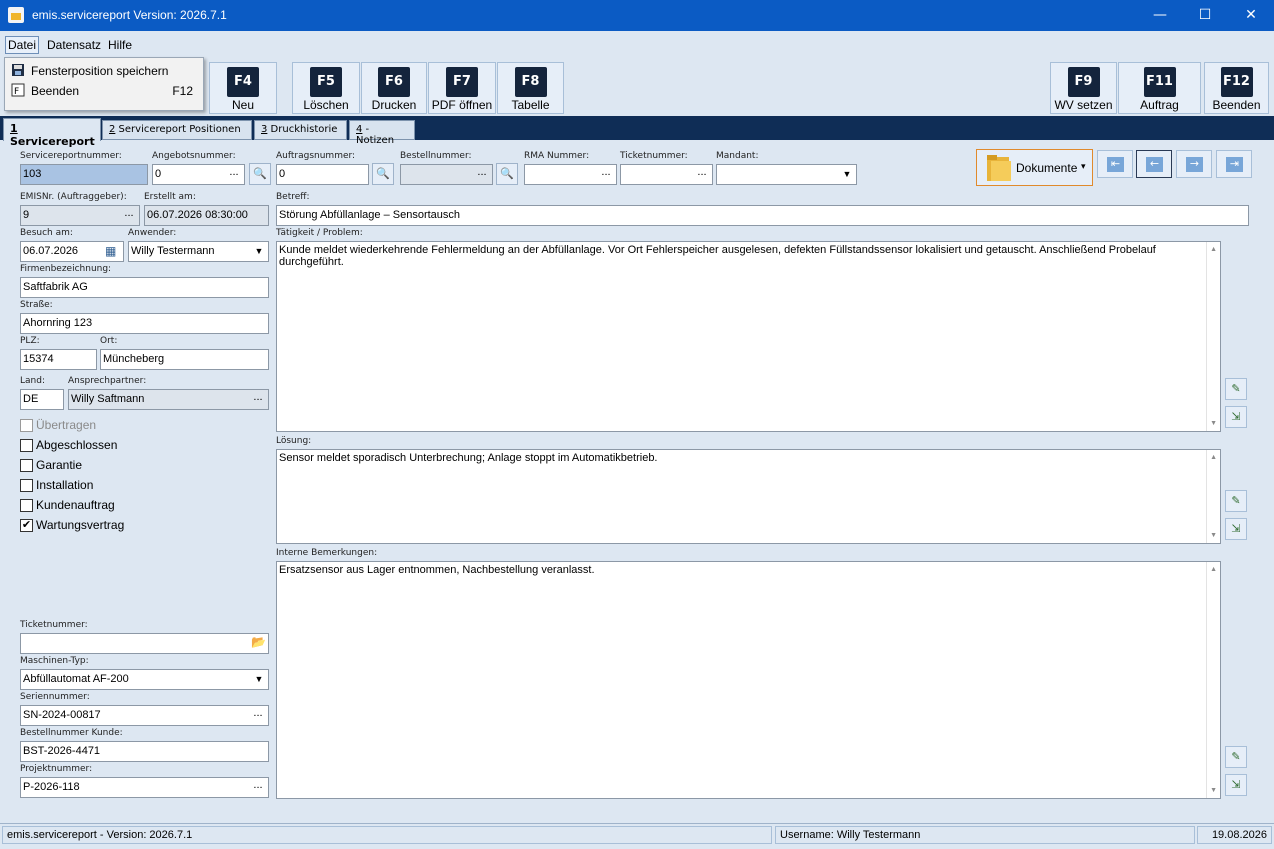 The height and width of the screenshot is (849, 1274). I want to click on close-button: ✕, so click(1251, 15).